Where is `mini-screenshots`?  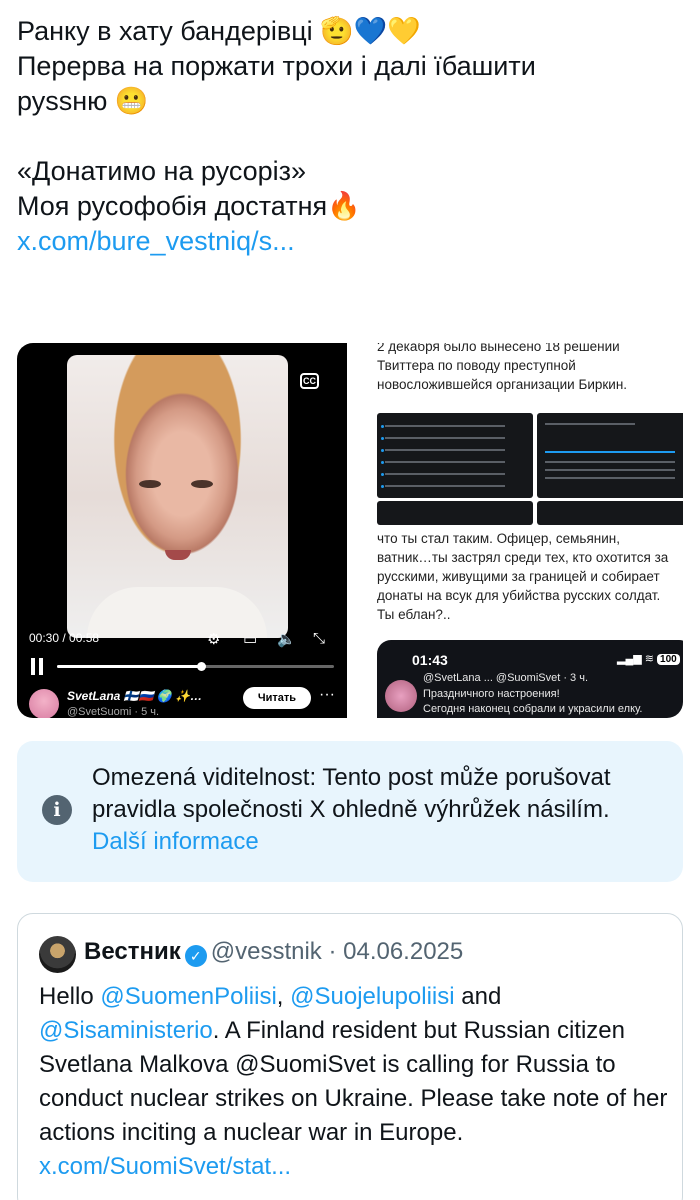 mini-screenshots is located at coordinates (530, 469).